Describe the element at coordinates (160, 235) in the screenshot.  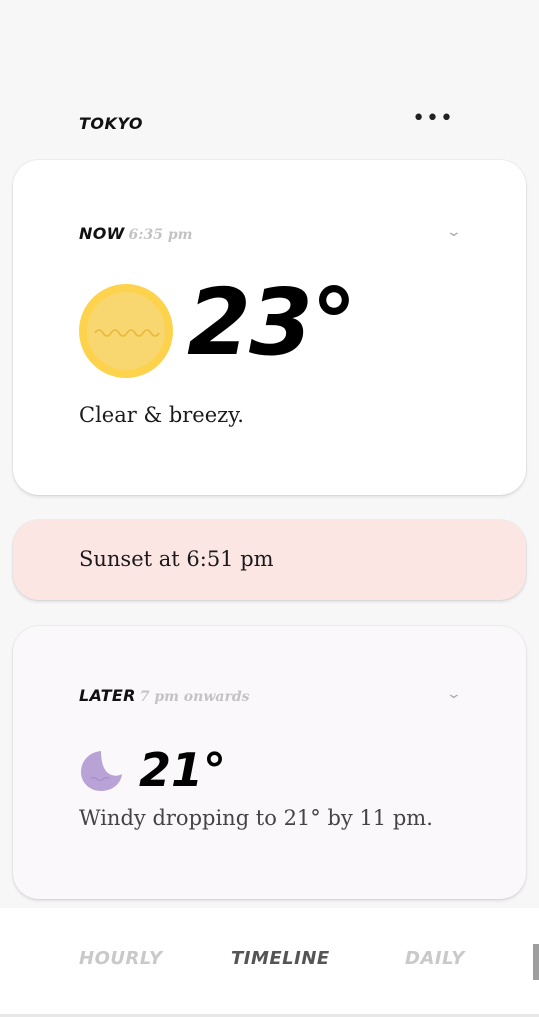
I see `now-time: 6:35 pm` at that location.